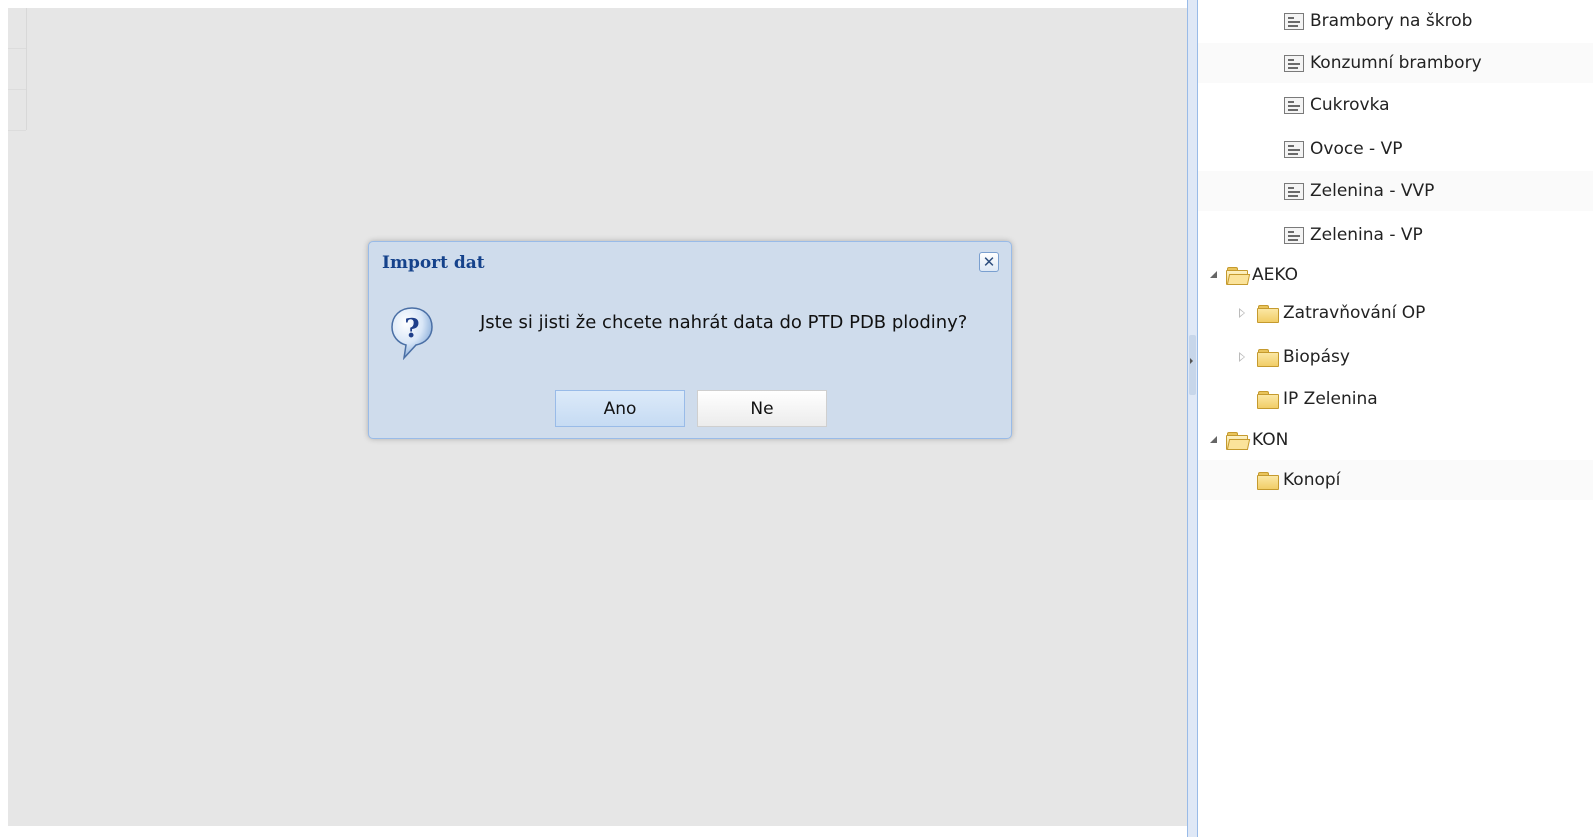 Image resolution: width=1593 pixels, height=837 pixels. Describe the element at coordinates (1330, 399) in the screenshot. I see `tree-item-label: IP Zelenina` at that location.